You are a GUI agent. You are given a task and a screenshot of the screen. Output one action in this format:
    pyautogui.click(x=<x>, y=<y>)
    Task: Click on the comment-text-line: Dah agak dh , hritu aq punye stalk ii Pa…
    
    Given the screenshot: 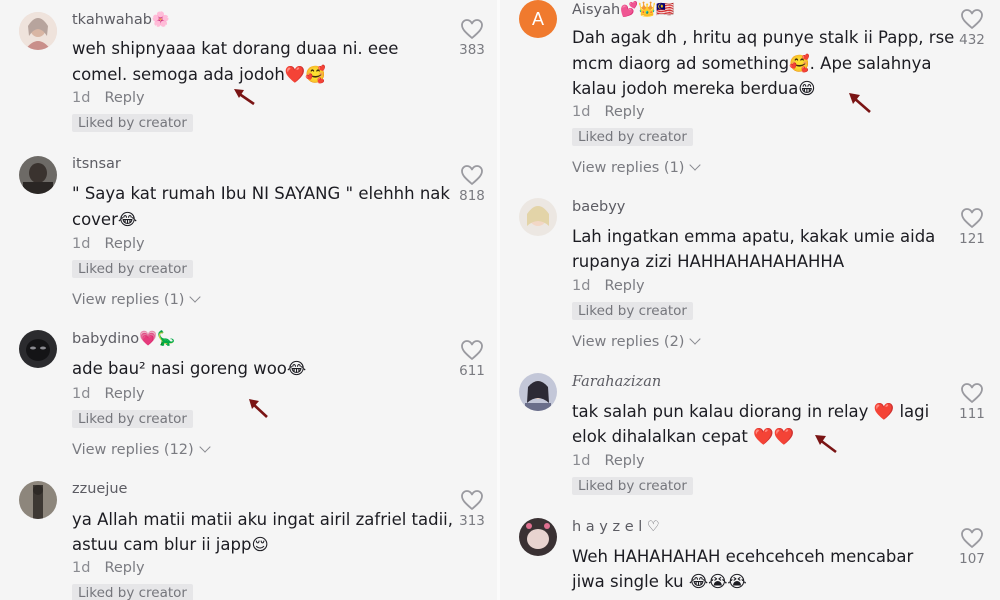 What is the action you would take?
    pyautogui.click(x=763, y=37)
    